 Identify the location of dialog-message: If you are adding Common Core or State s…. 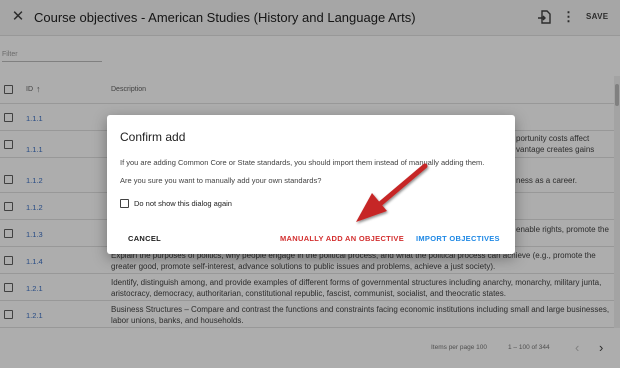
(302, 162).